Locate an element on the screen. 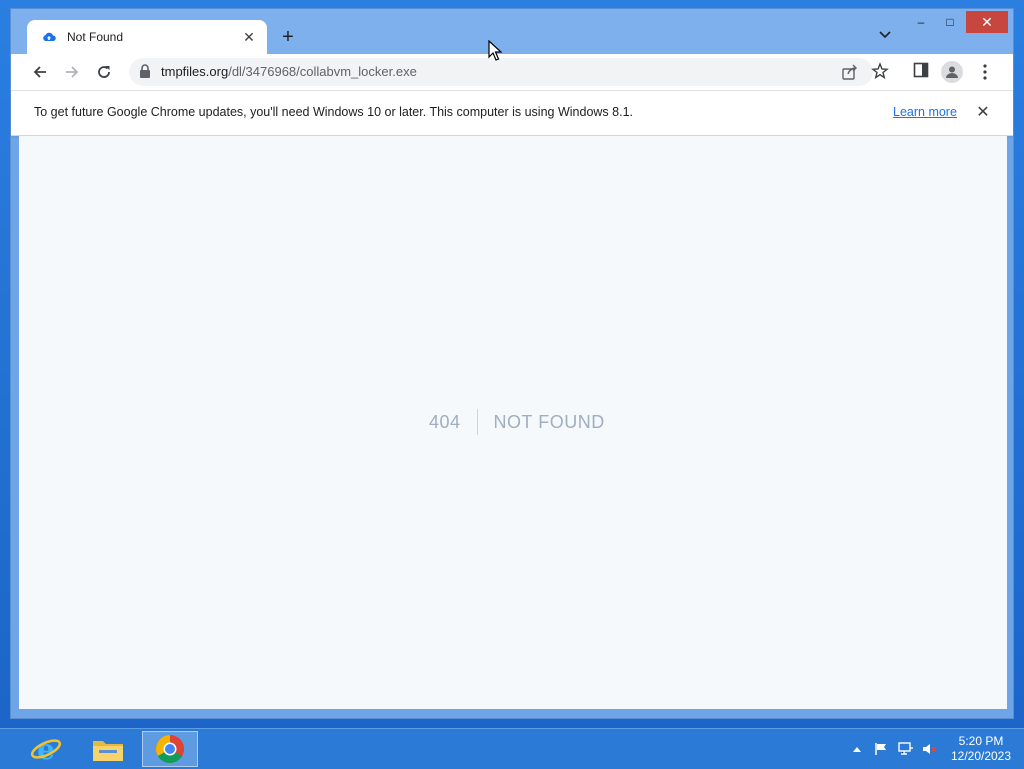 Image resolution: width=1024 pixels, height=769 pixels. title-bar: Not Found ✕ + – □ ✕ is located at coordinates (512, 31).